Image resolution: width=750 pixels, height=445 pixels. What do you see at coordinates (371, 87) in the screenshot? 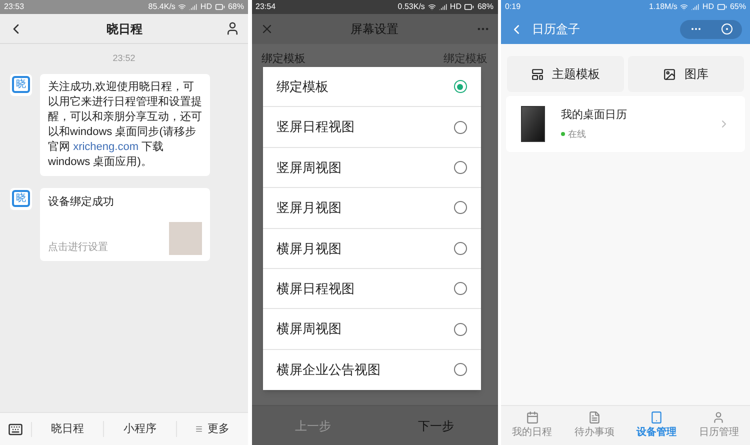
I see `option-item: 绑定模板` at bounding box center [371, 87].